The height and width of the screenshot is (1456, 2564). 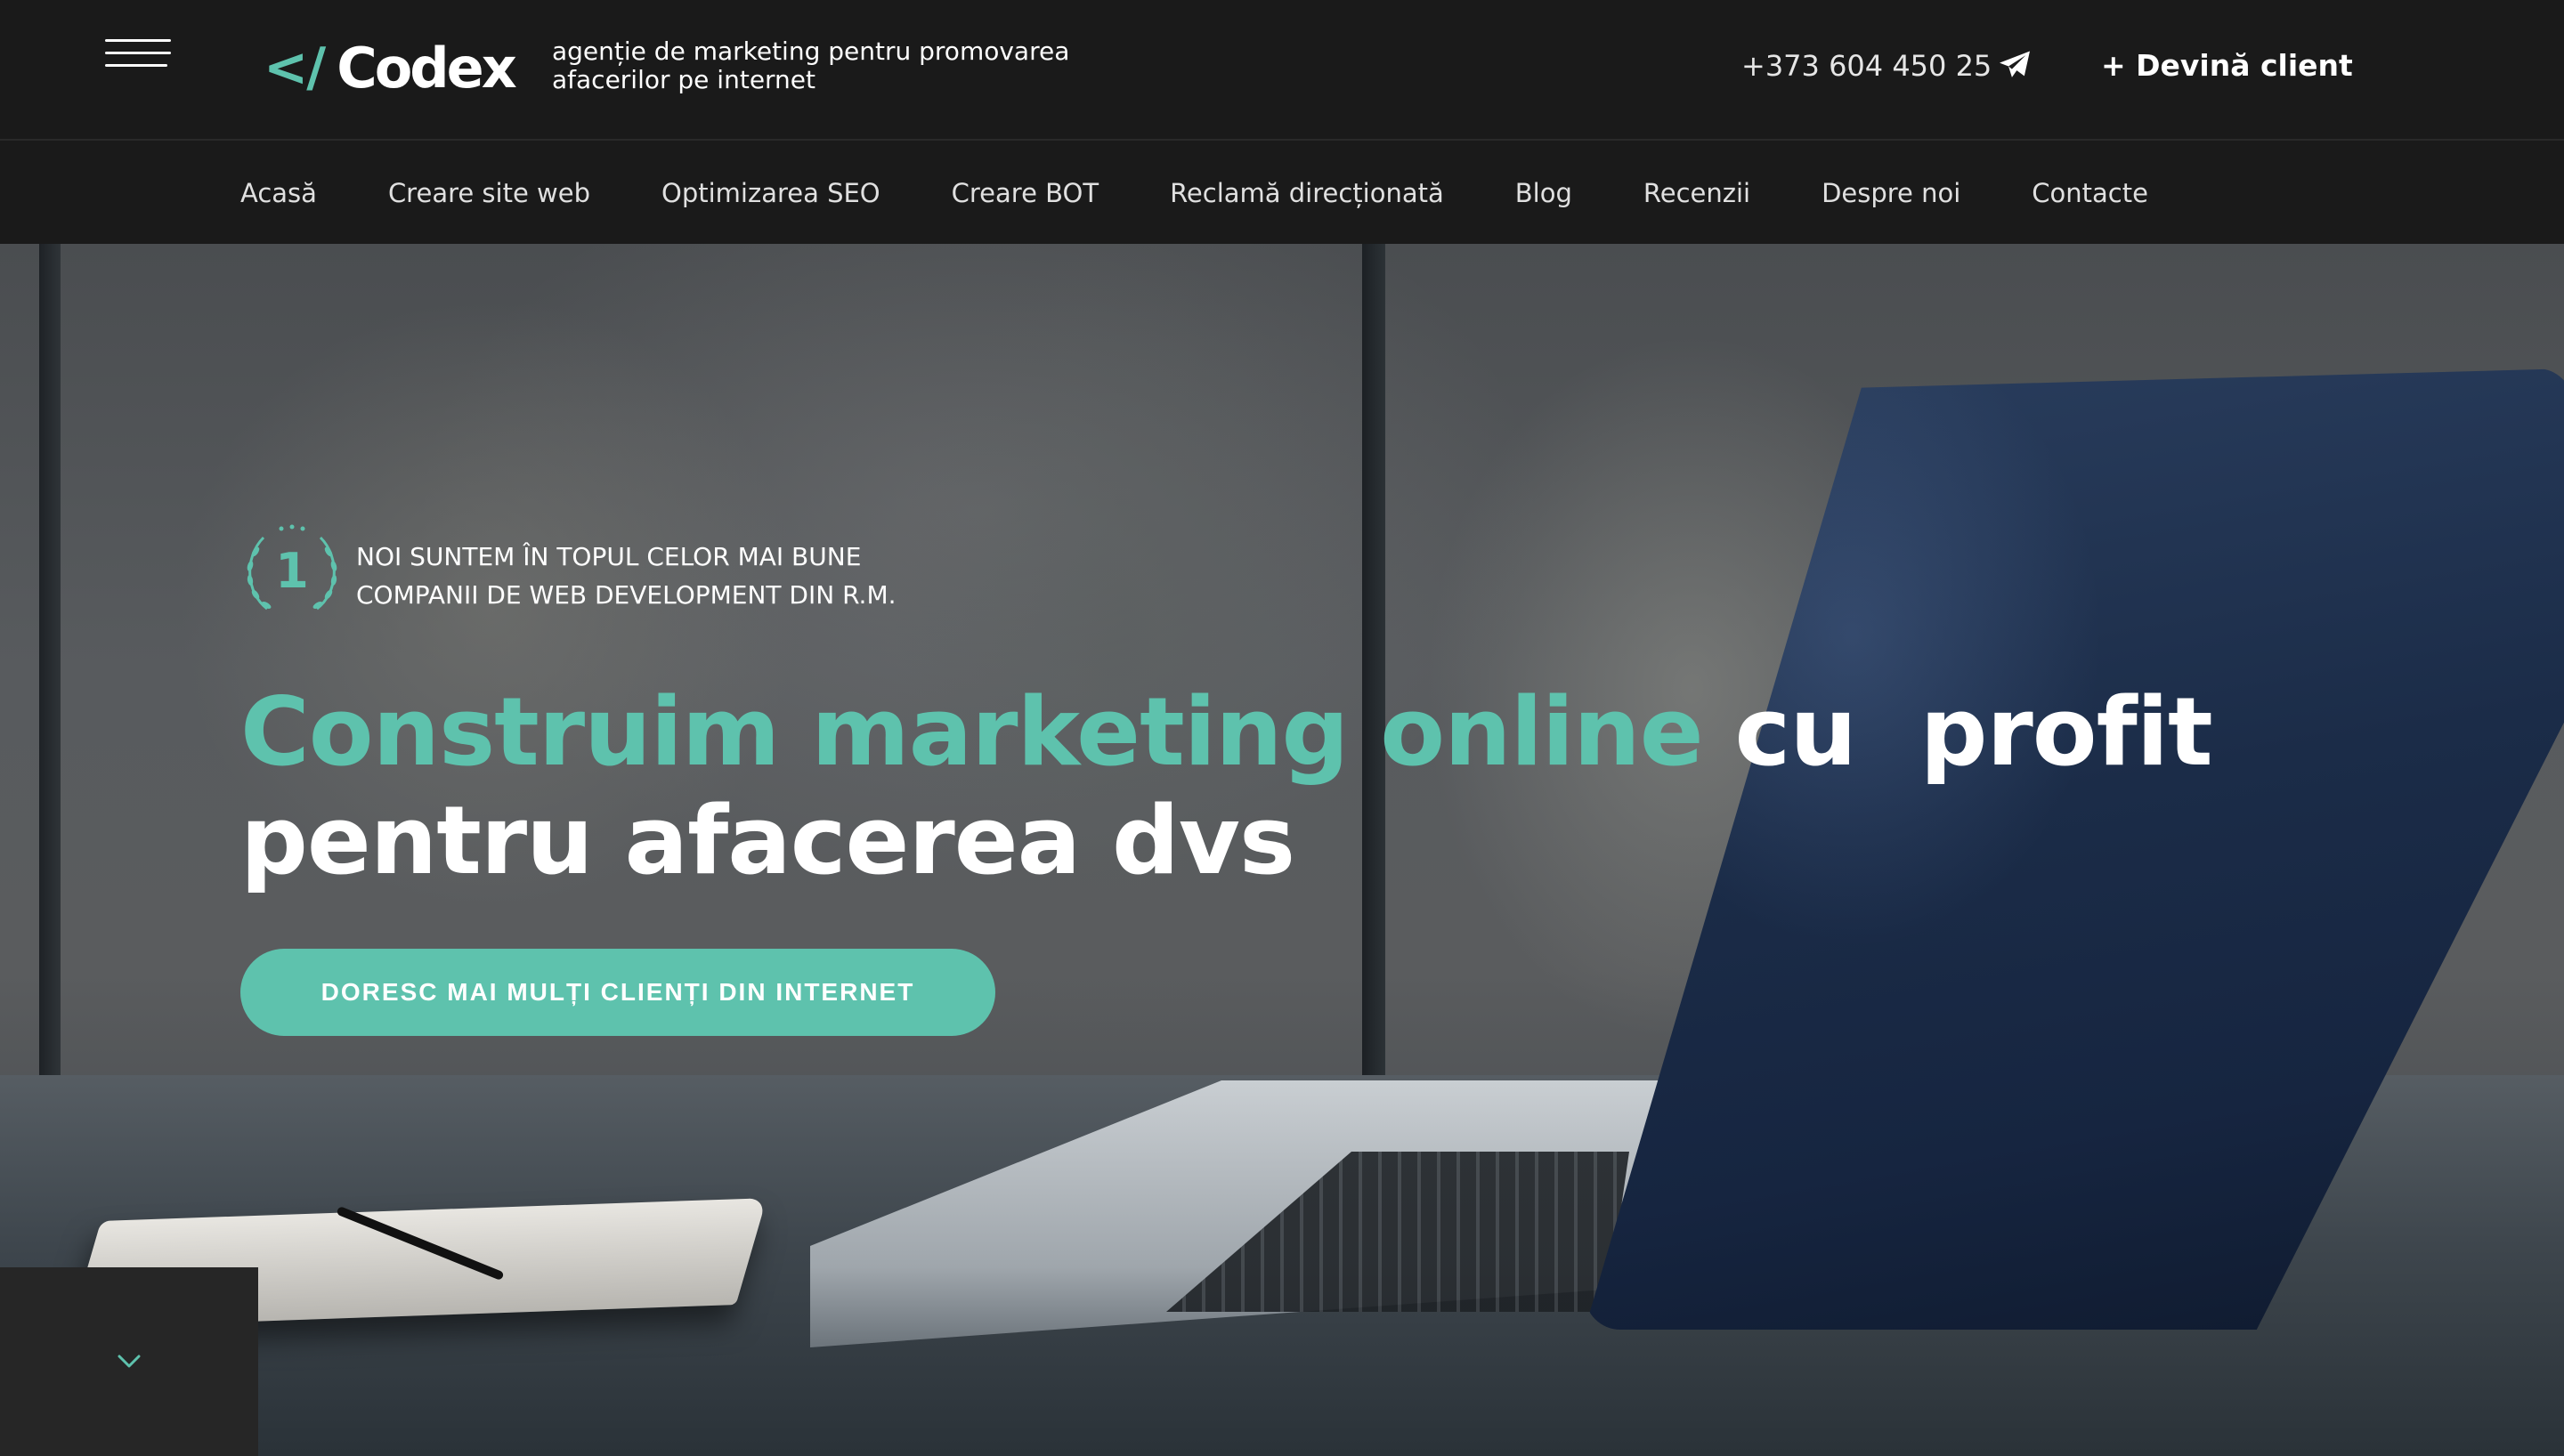 I want to click on award-number: 1, so click(x=292, y=571).